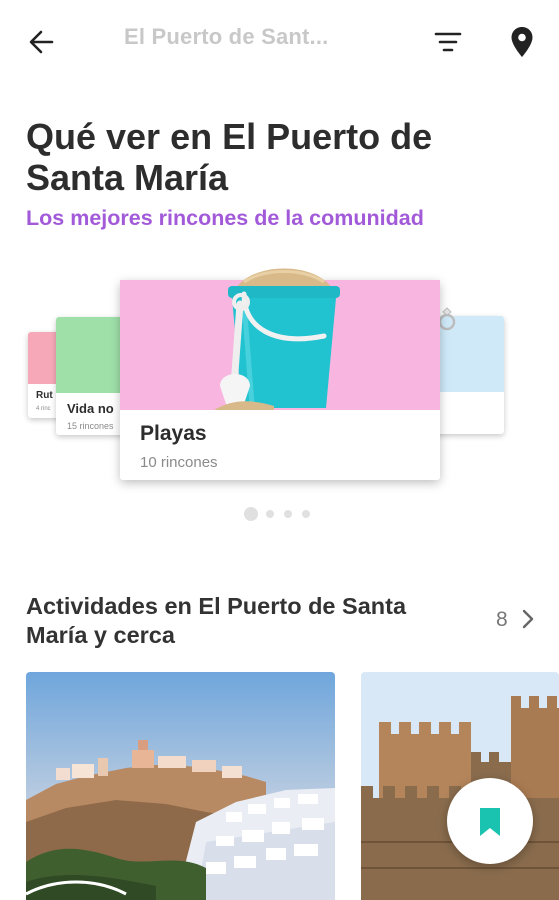  I want to click on category-card-count: 10 rincones, so click(179, 462).